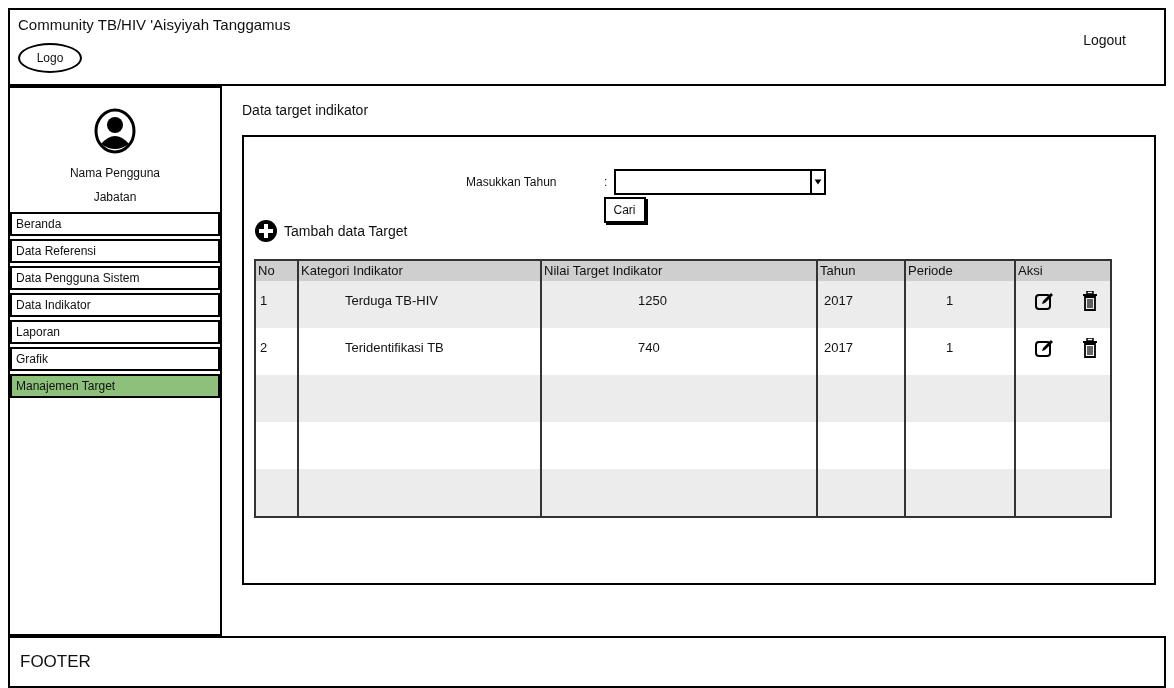 Image resolution: width=1174 pixels, height=688 pixels. I want to click on logout-link: Logout, so click(1104, 40).